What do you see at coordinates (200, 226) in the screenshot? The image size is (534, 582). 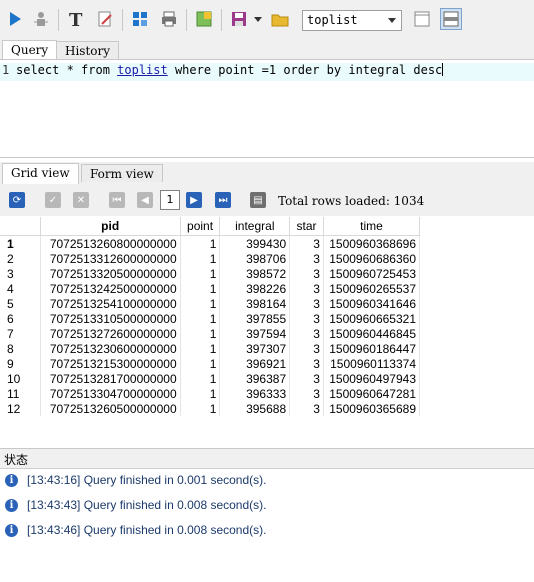 I see `column-header-point: point` at bounding box center [200, 226].